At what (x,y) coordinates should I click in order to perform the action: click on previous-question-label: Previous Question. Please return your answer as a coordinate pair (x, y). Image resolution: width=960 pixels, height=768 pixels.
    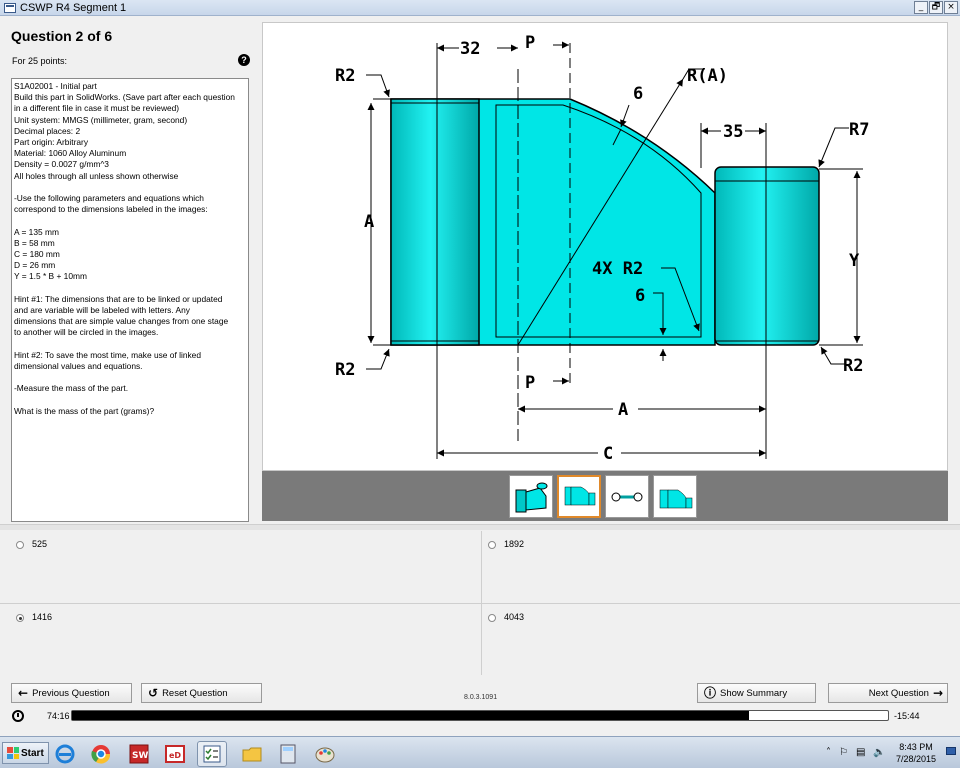
    Looking at the image, I should click on (71, 693).